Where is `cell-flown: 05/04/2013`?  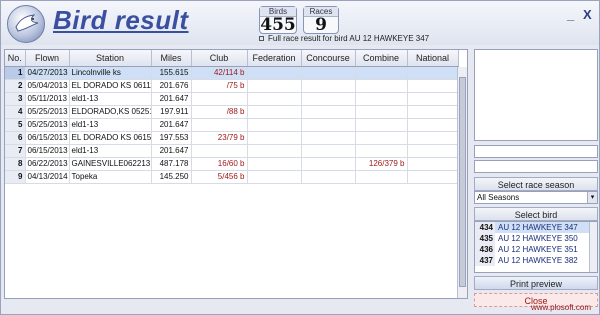
cell-flown: 05/04/2013 is located at coordinates (47, 86).